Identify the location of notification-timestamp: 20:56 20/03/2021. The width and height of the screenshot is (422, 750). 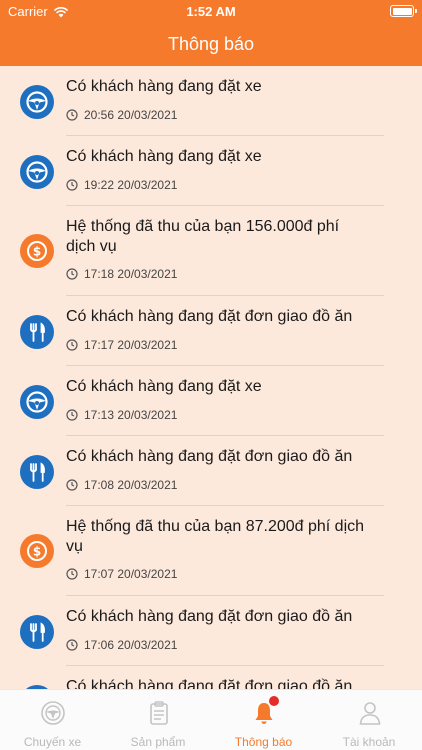
(121, 115).